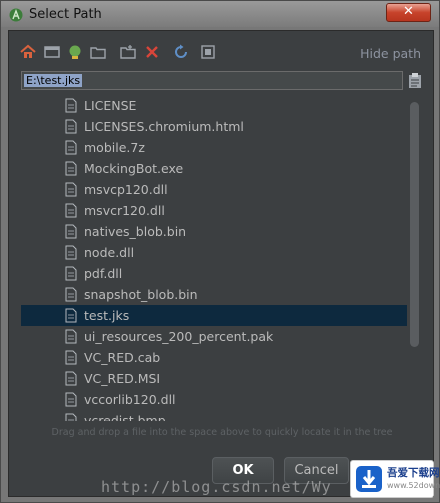 The width and height of the screenshot is (440, 503). Describe the element at coordinates (141, 294) in the screenshot. I see `file-name: snapshot_blob.bin` at that location.